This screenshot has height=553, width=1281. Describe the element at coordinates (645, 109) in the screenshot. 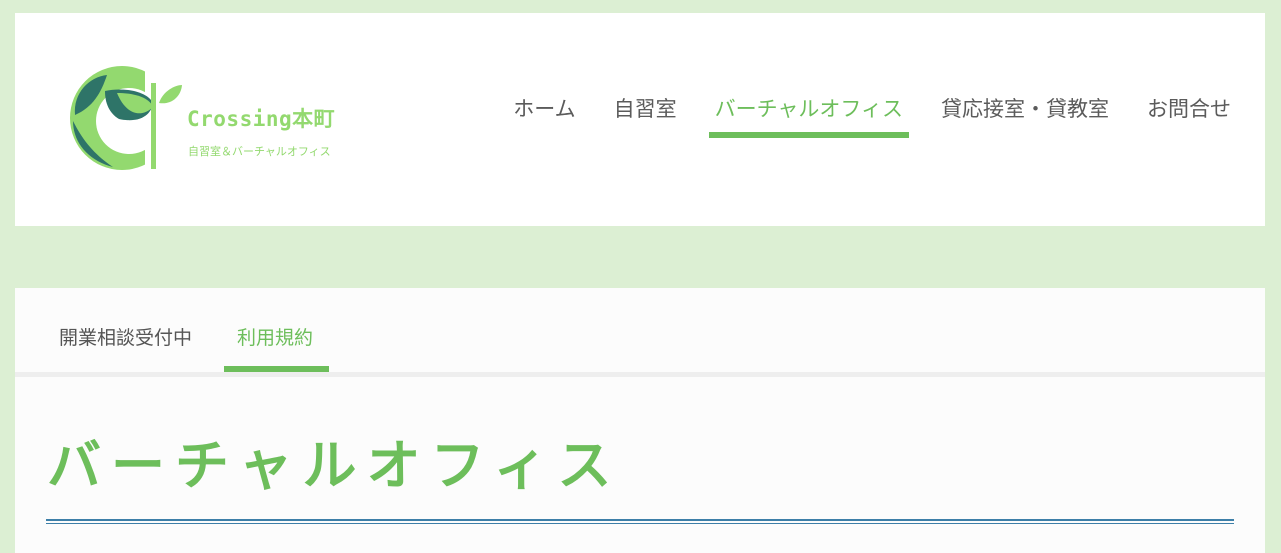

I see `nav-item-study-room: 自習室` at that location.